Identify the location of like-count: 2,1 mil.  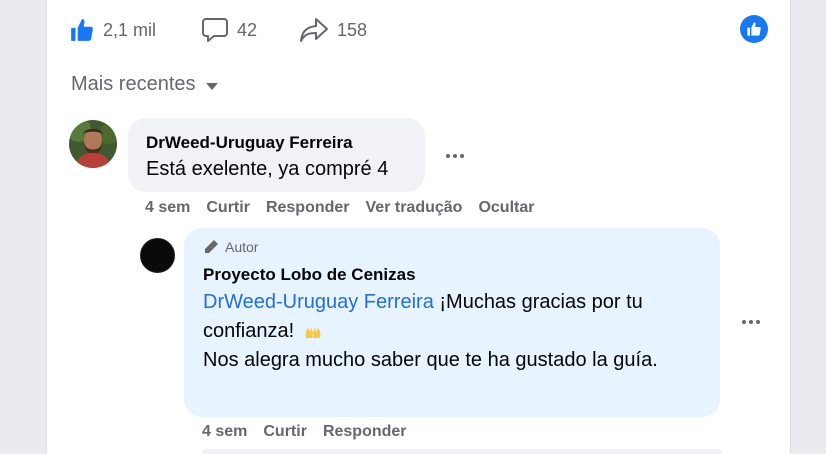
(130, 29).